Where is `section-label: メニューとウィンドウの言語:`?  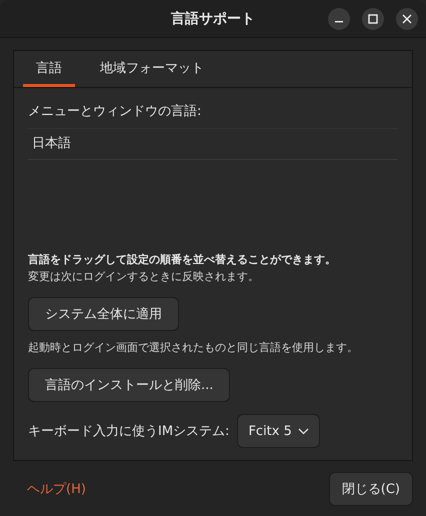 section-label: メニューとウィンドウの言語: is located at coordinates (115, 111).